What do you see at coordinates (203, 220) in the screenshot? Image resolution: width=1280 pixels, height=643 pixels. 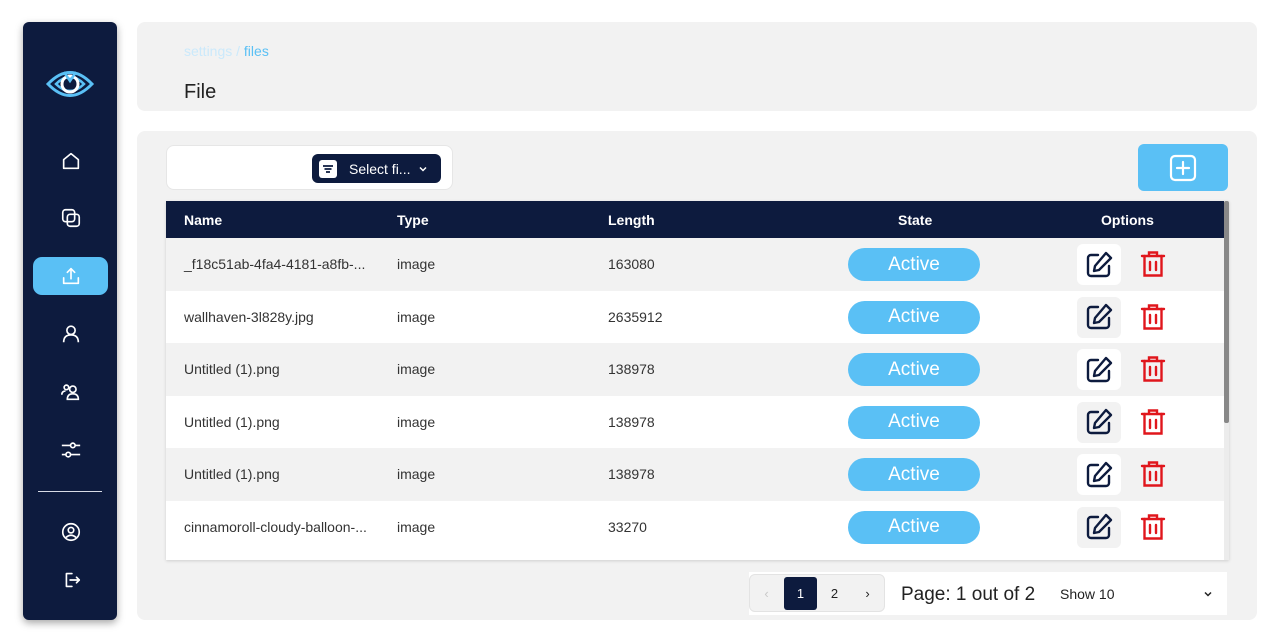 I see `column-header-name: Name` at bounding box center [203, 220].